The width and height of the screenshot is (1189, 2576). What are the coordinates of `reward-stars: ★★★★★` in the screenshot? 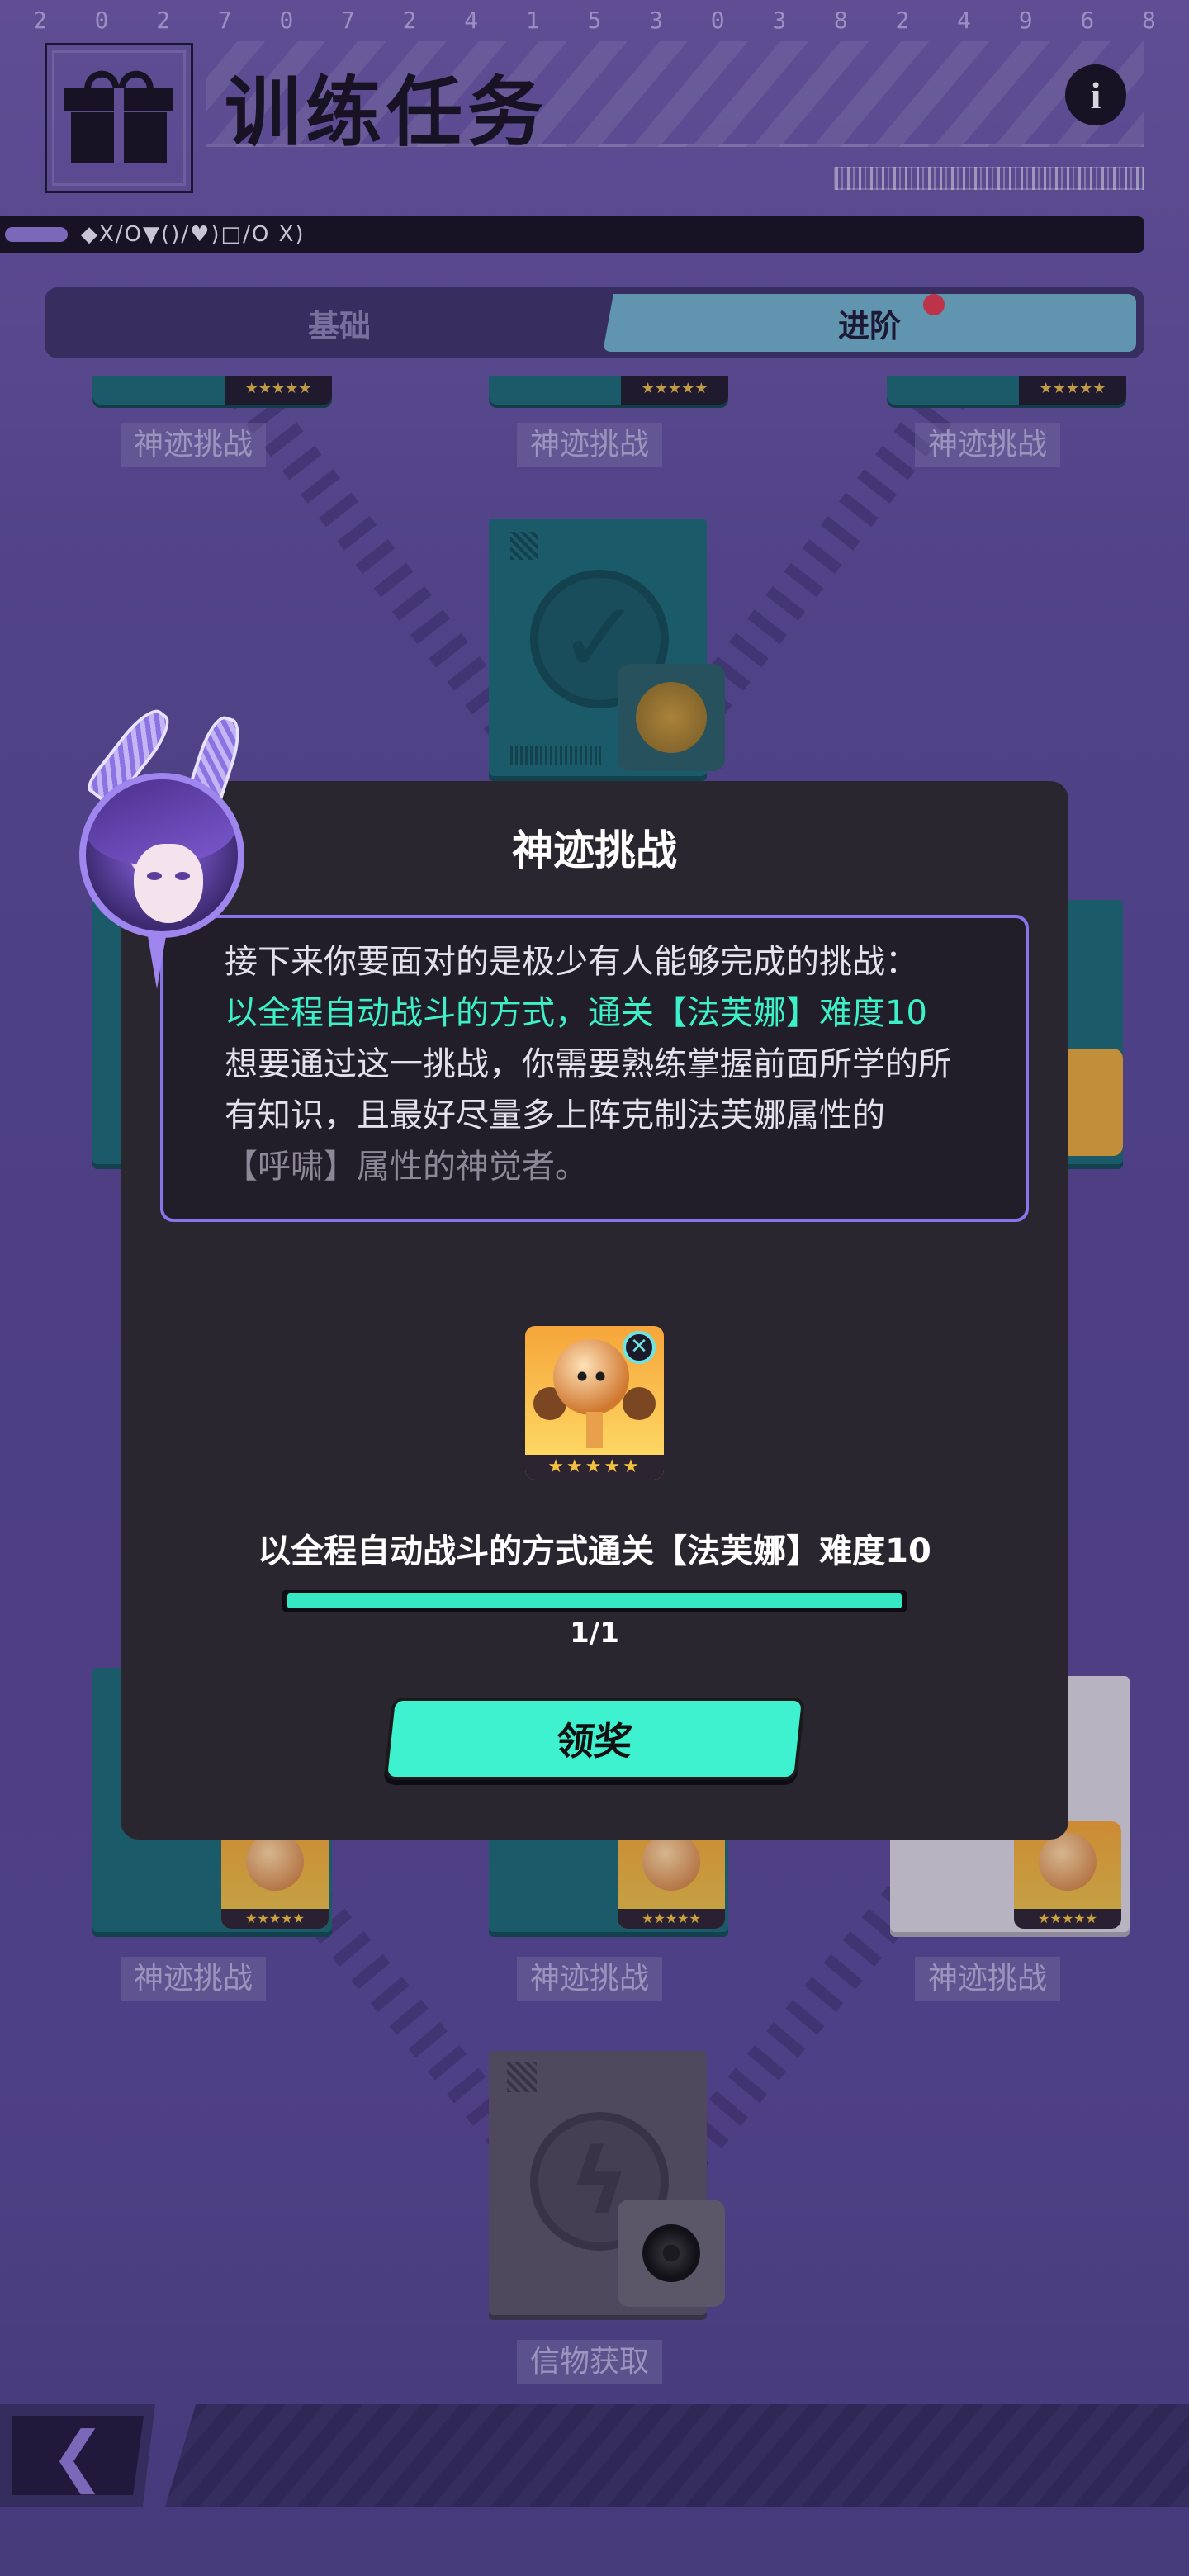 It's located at (594, 1467).